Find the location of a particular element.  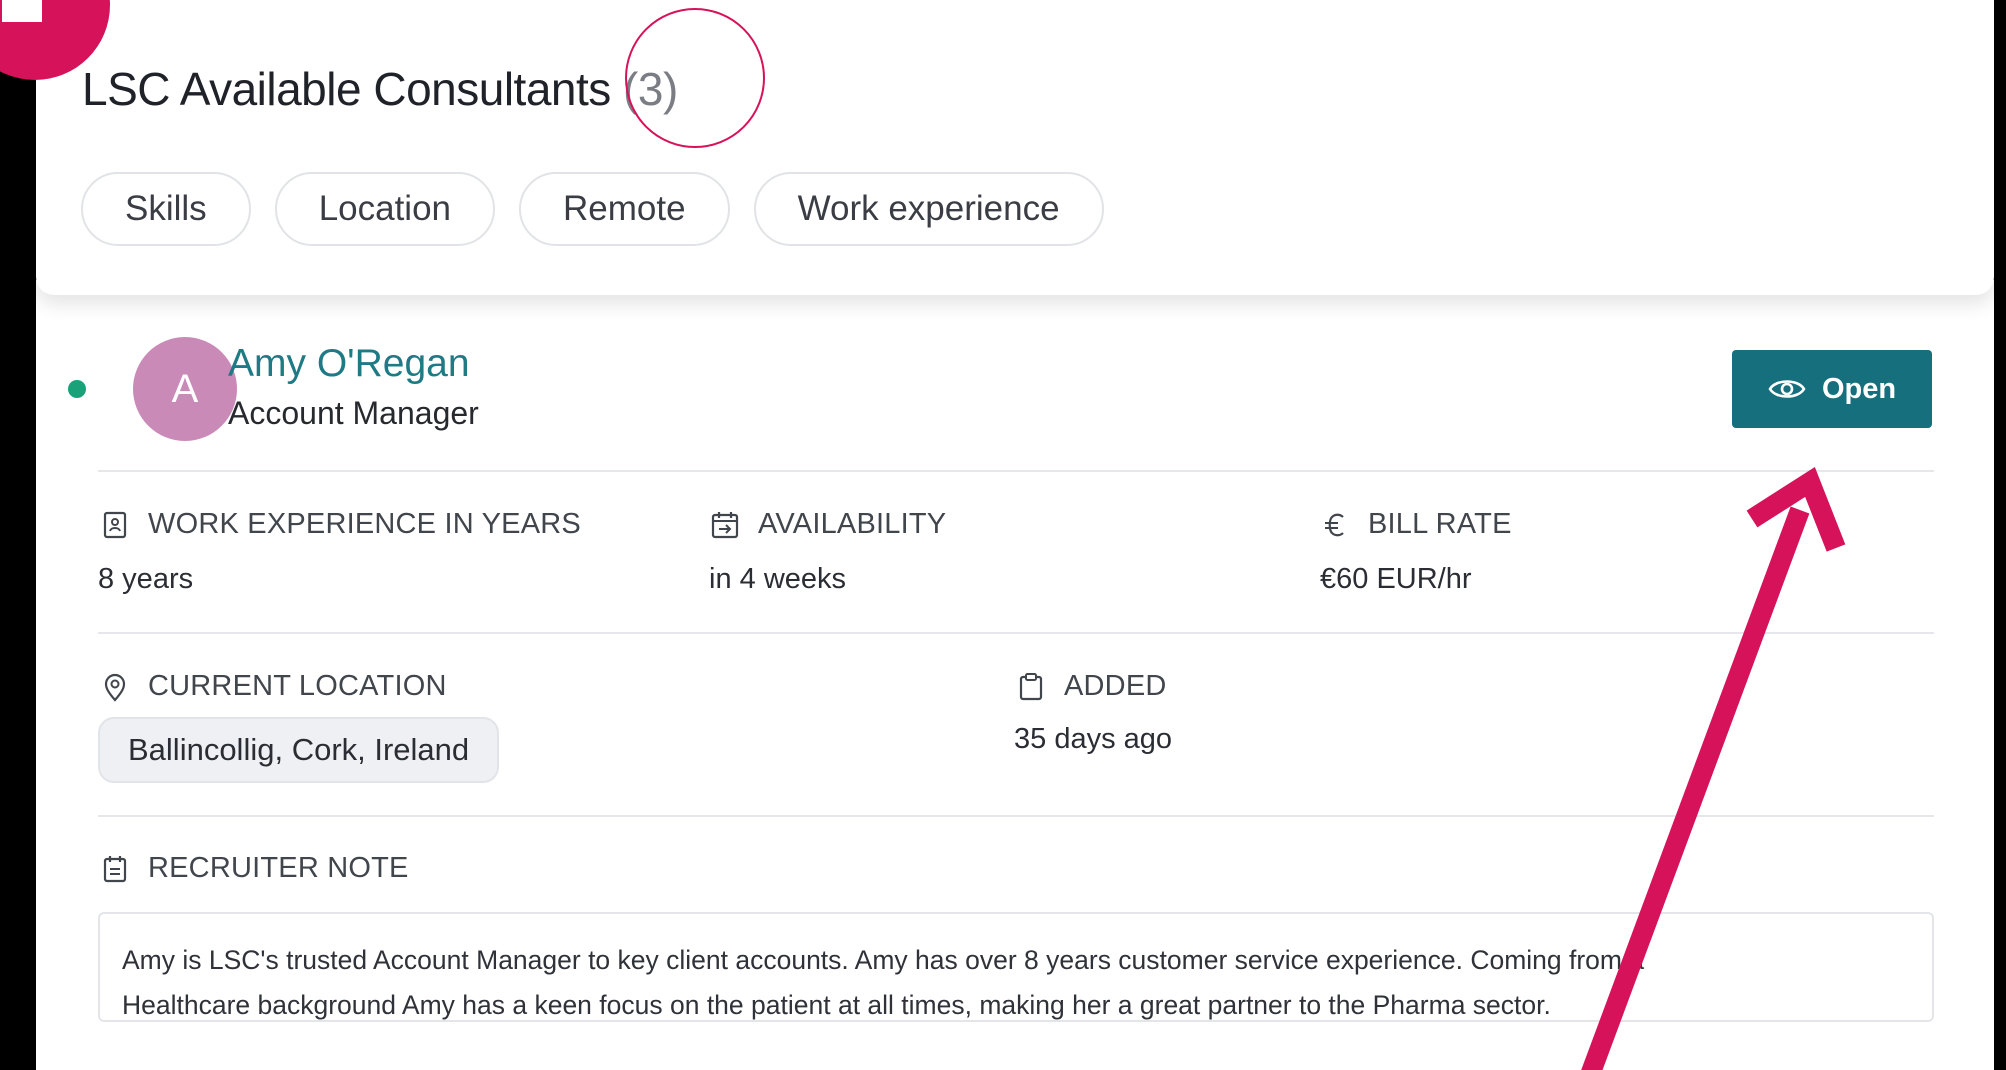

recruiter-note-label: RECRUITER NOTE is located at coordinates (254, 868).